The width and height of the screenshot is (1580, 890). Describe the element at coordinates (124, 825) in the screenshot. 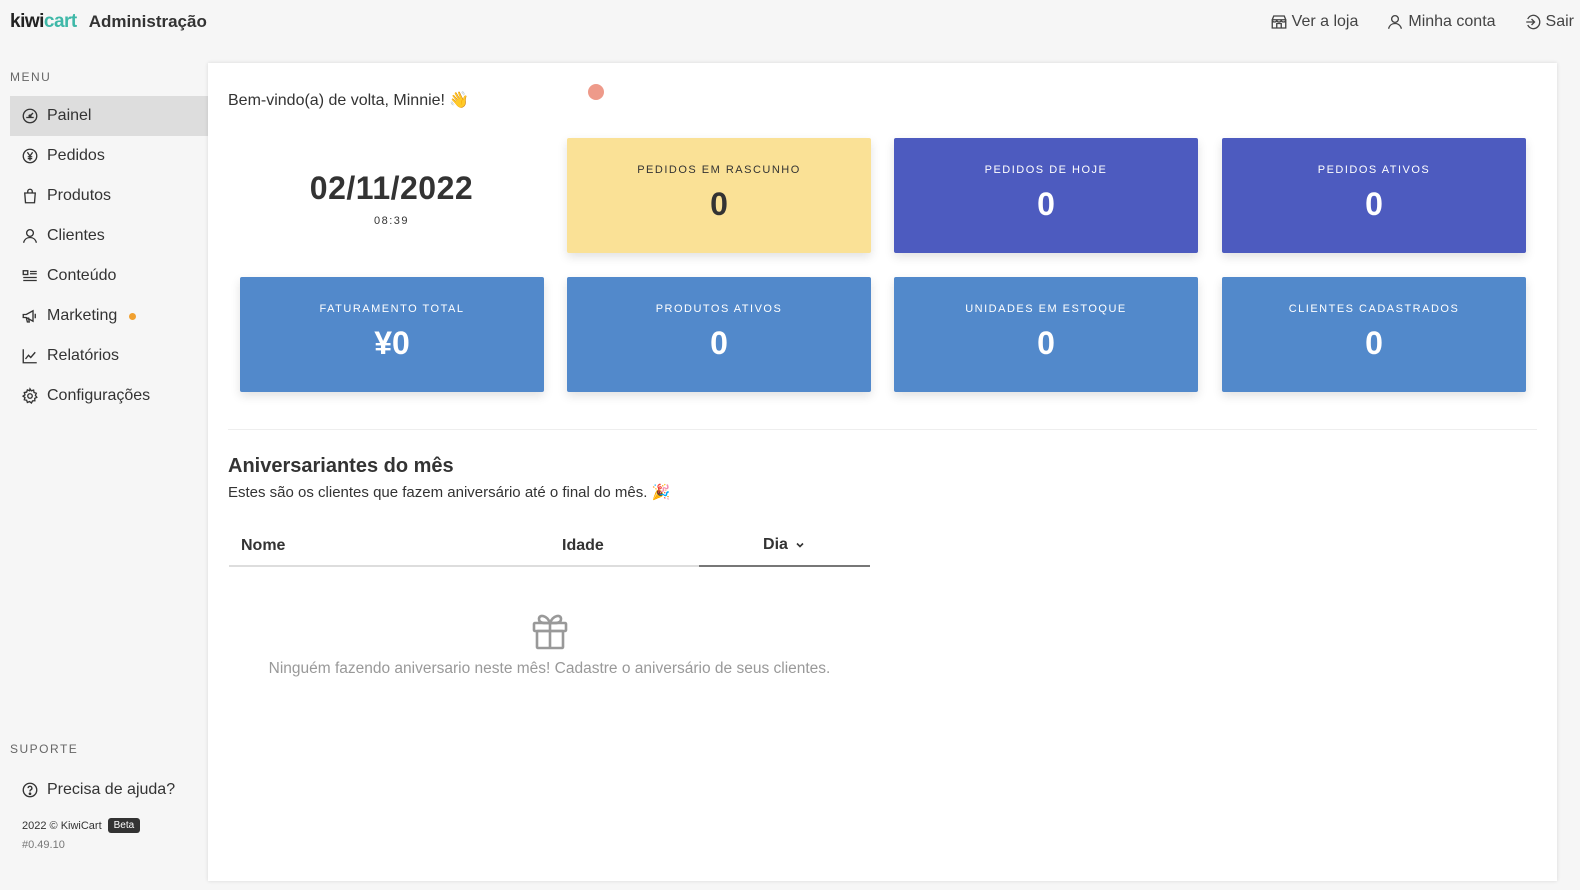

I see `beta-badge: Beta` at that location.